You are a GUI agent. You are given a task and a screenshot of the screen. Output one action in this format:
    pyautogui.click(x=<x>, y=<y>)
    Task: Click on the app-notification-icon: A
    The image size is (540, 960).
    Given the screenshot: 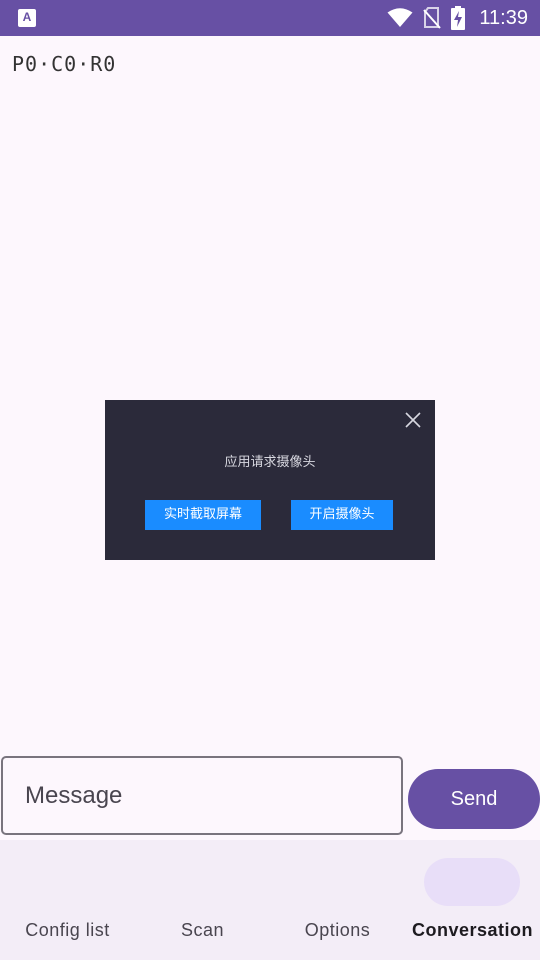 What is the action you would take?
    pyautogui.click(x=27, y=18)
    